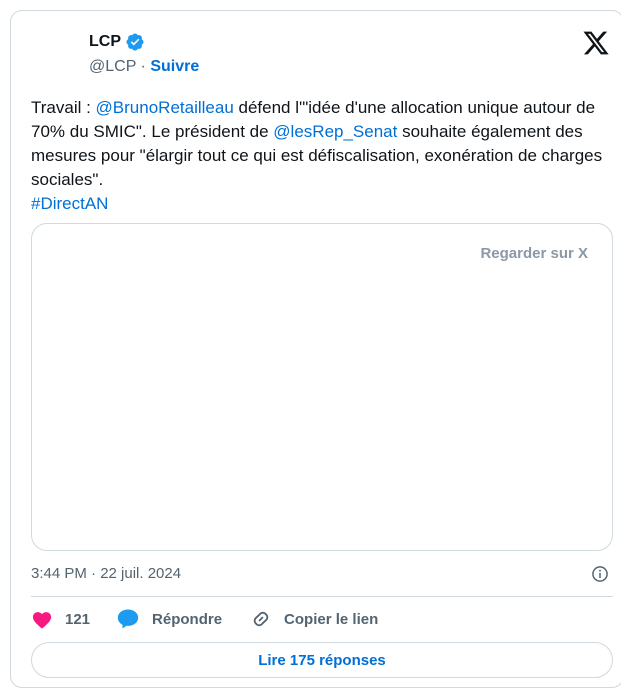  I want to click on author-name: LCP, so click(105, 42).